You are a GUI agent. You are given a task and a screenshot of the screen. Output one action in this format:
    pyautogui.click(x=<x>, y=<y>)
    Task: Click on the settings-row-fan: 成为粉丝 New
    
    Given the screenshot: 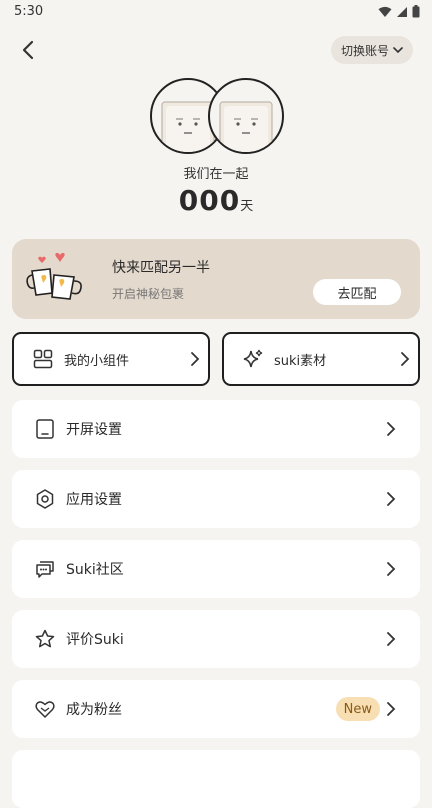 What is the action you would take?
    pyautogui.click(x=216, y=709)
    